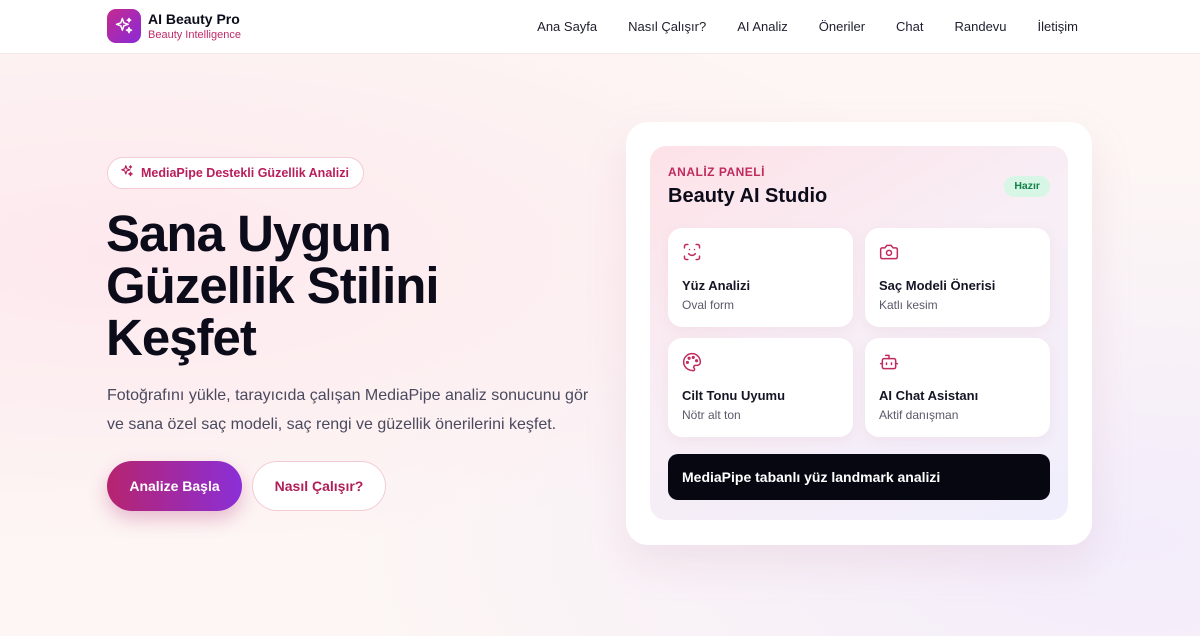 Image resolution: width=1200 pixels, height=636 pixels. What do you see at coordinates (716, 172) in the screenshot?
I see `panel-label: ANALİZ PANELİ` at bounding box center [716, 172].